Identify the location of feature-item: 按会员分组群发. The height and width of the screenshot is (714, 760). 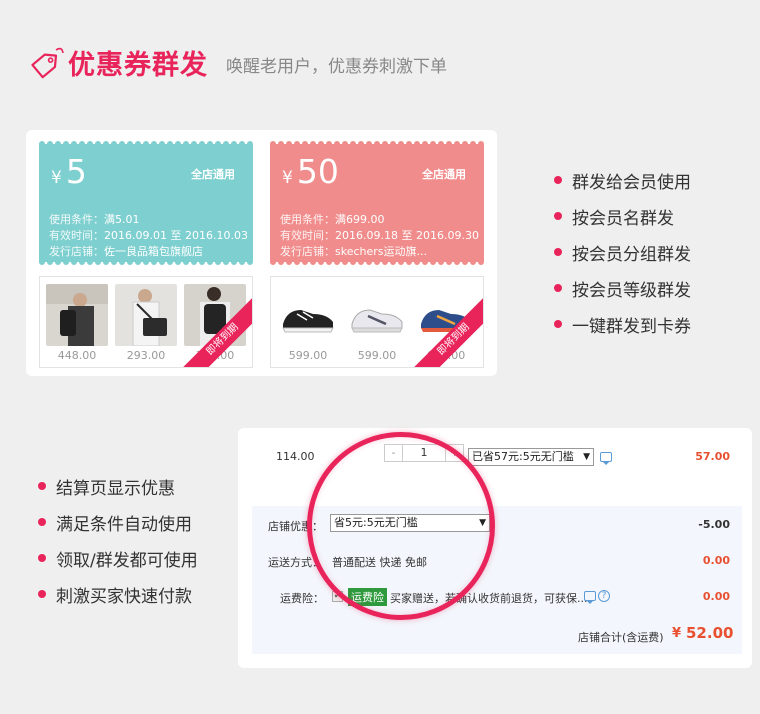
(622, 252).